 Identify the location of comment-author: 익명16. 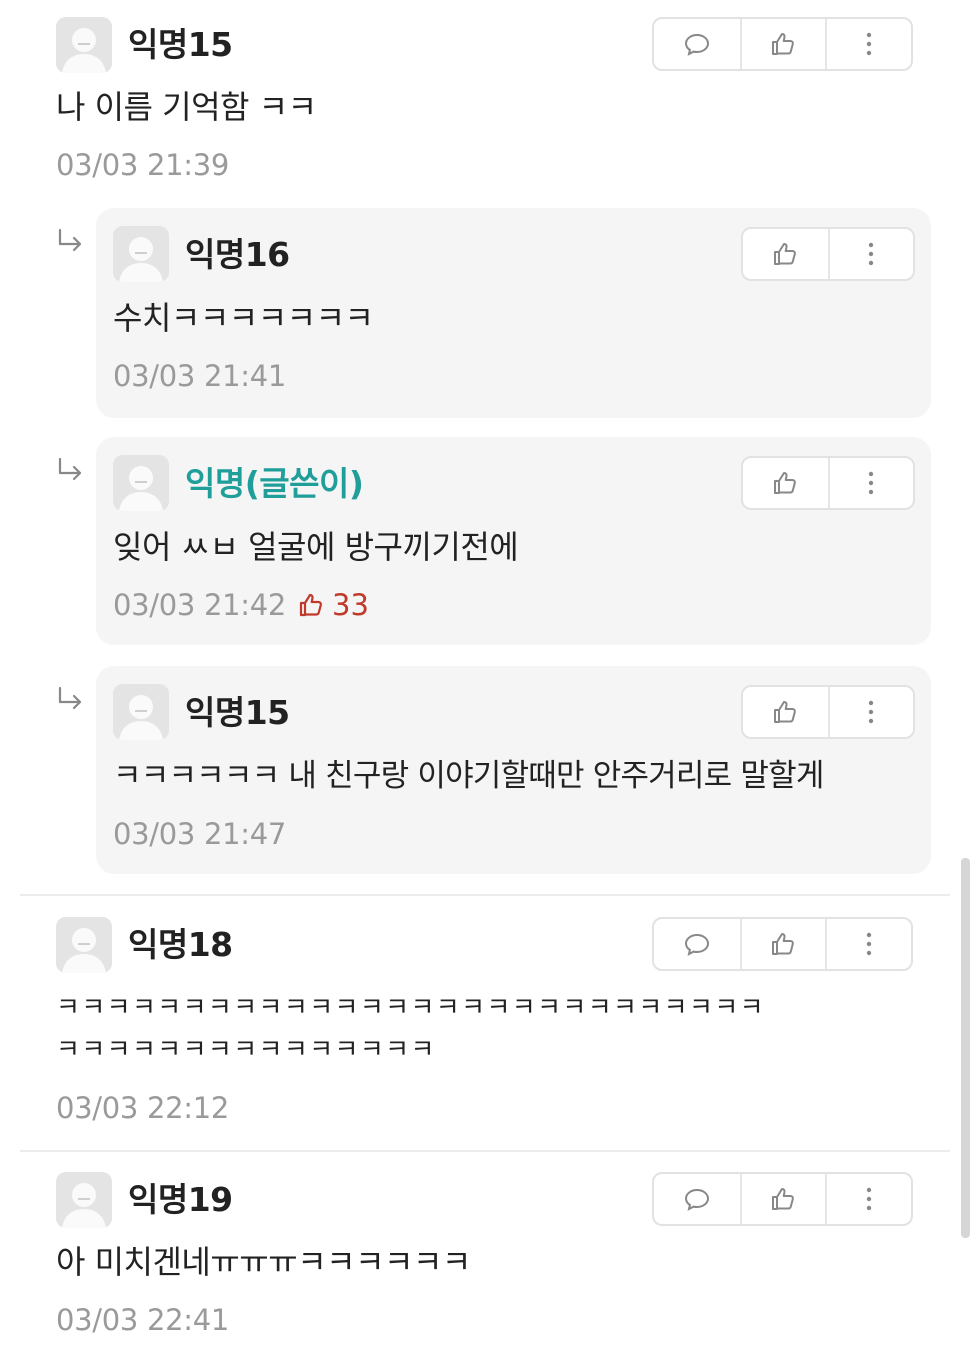
(237, 254).